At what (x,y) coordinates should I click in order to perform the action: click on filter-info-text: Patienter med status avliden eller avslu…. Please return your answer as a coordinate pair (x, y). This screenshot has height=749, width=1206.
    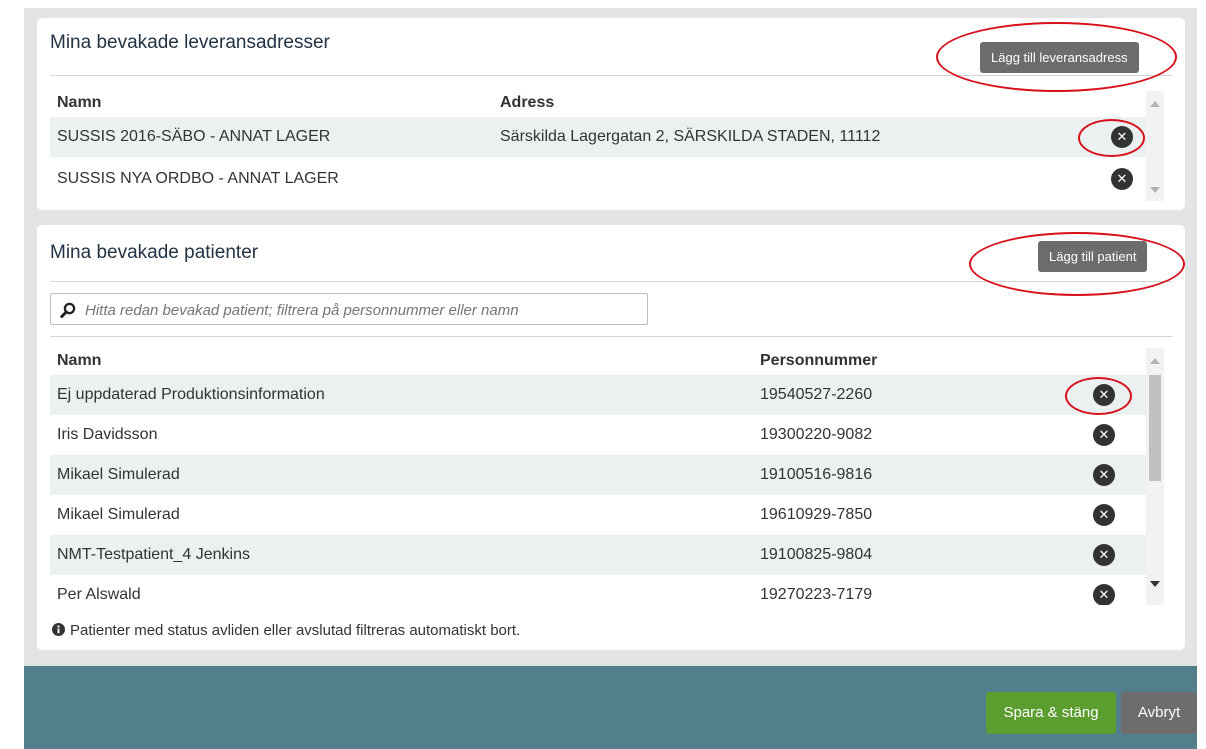
    Looking at the image, I should click on (295, 630).